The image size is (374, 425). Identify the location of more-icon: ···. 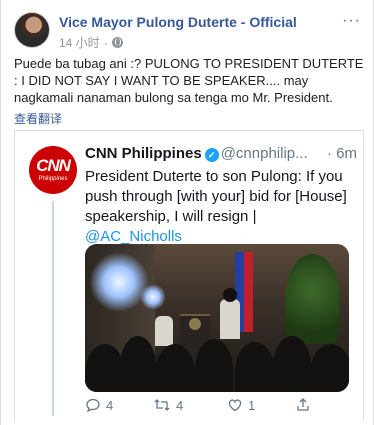
(351, 21).